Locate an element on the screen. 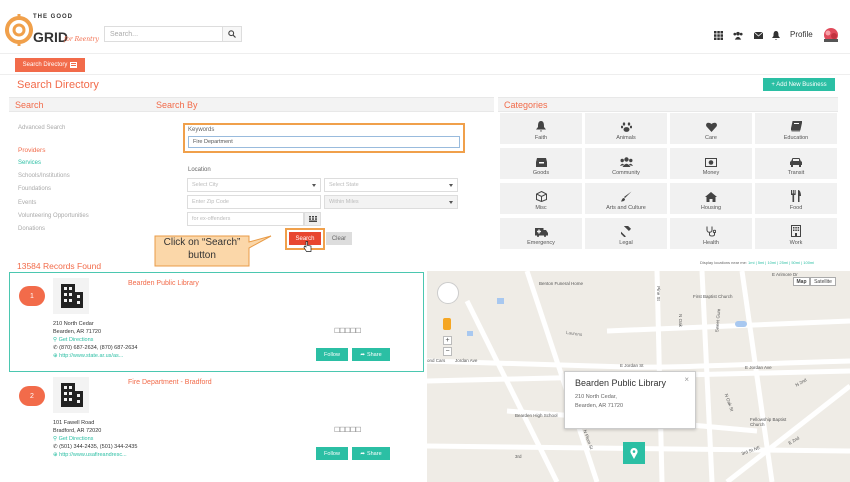 The width and height of the screenshot is (850, 482). clear-button: Clear is located at coordinates (339, 238).